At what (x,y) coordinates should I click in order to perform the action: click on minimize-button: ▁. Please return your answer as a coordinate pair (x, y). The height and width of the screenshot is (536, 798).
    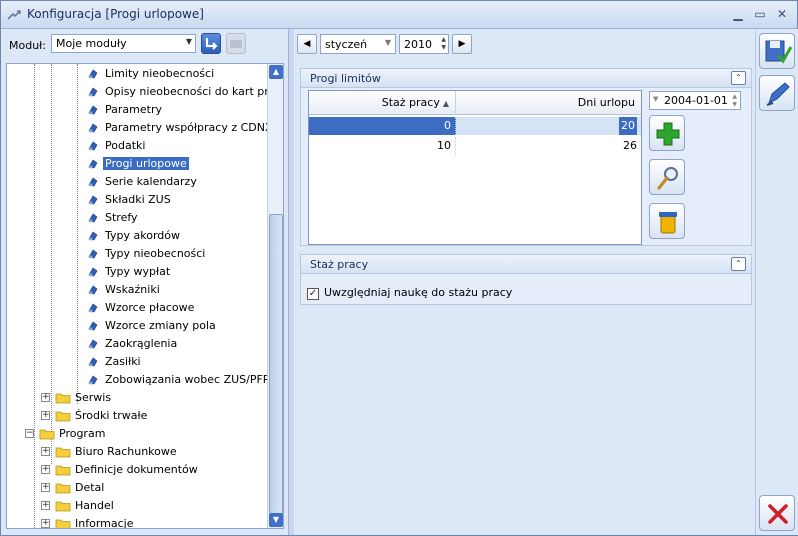
    Looking at the image, I should click on (738, 14).